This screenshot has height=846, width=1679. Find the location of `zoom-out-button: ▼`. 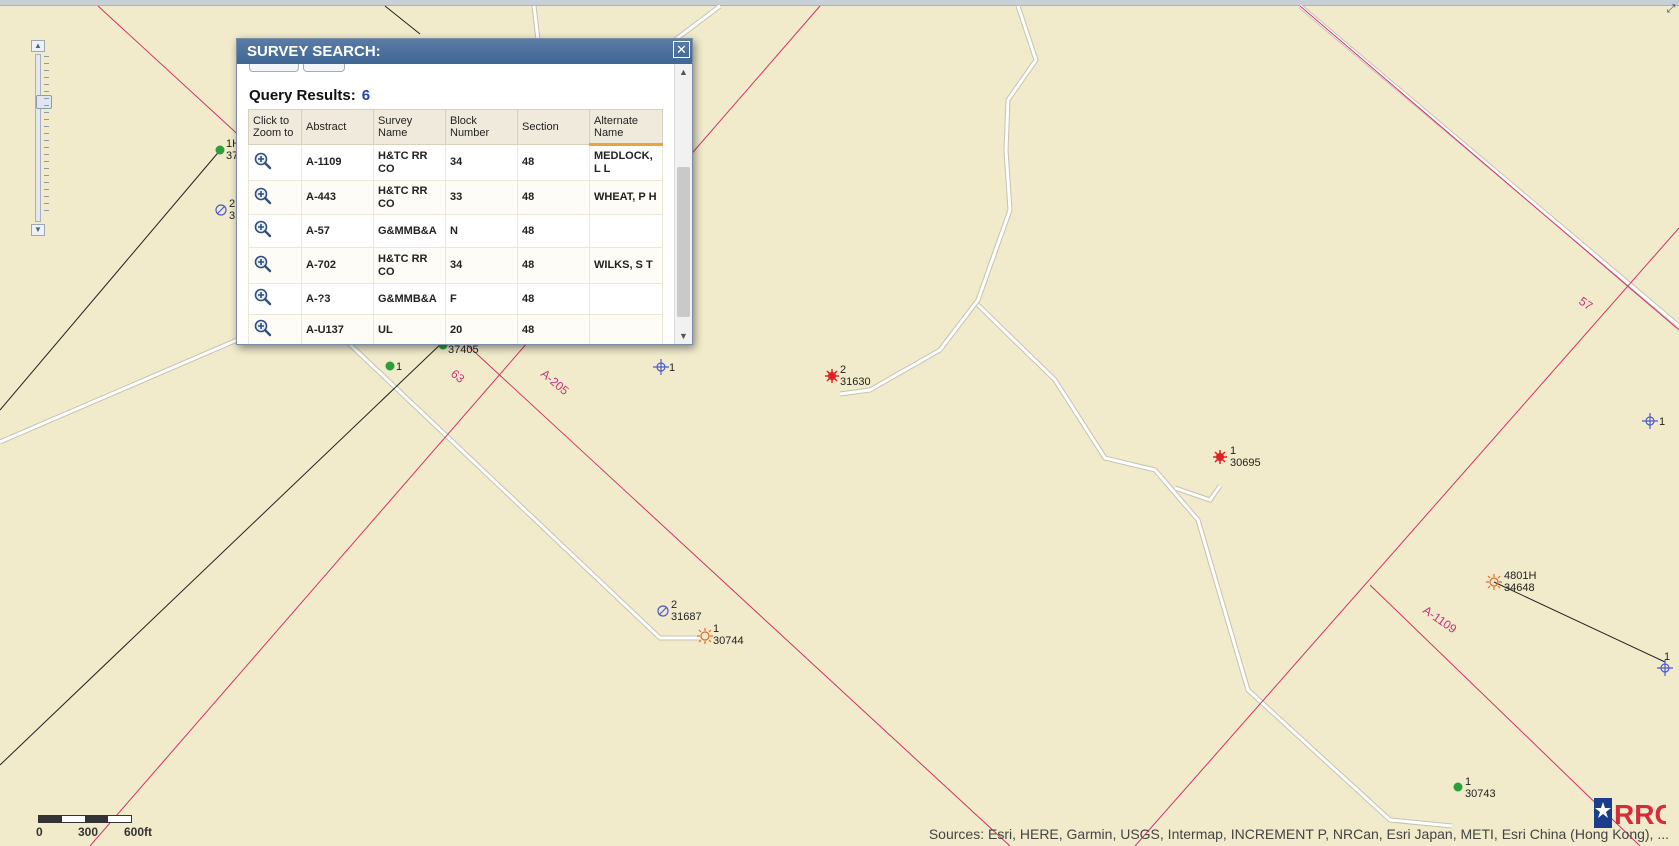

zoom-out-button: ▼ is located at coordinates (38, 230).